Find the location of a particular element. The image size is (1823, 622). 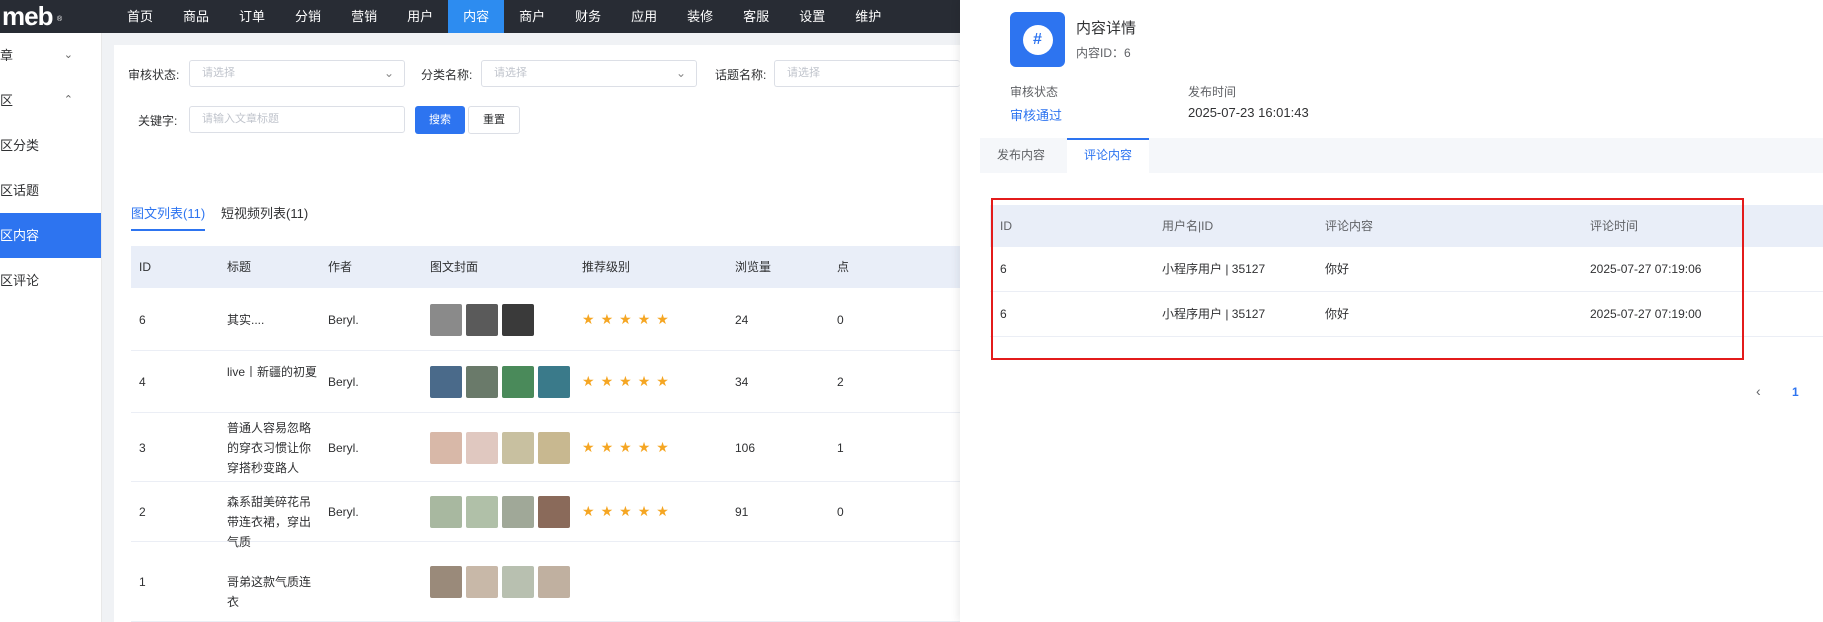

publish-time-value: 2025-07-23 16:01:43 is located at coordinates (1248, 112).